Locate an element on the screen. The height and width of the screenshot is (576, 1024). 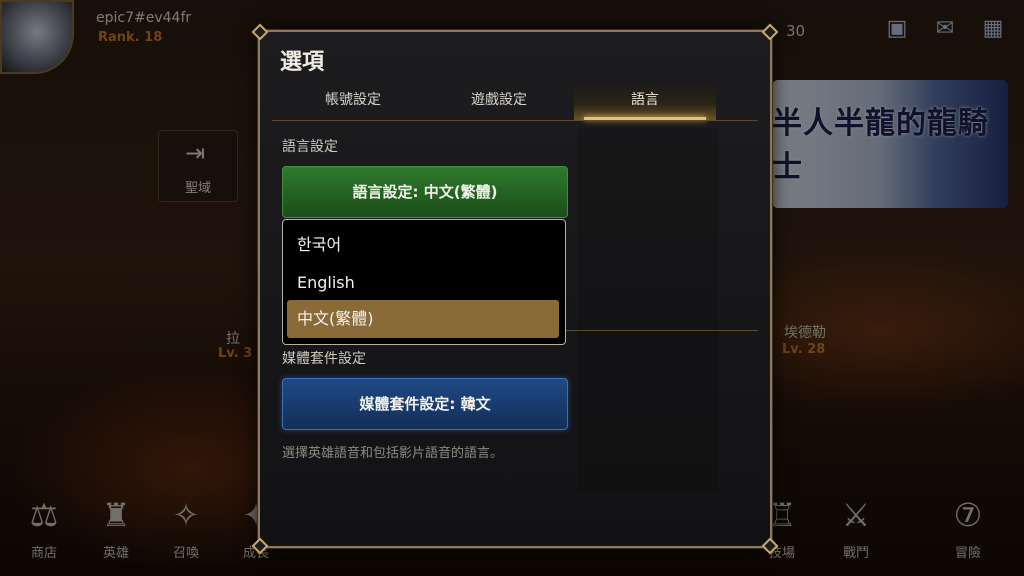
language-option-chinese-traditional: 中文(繁體) is located at coordinates (423, 319).